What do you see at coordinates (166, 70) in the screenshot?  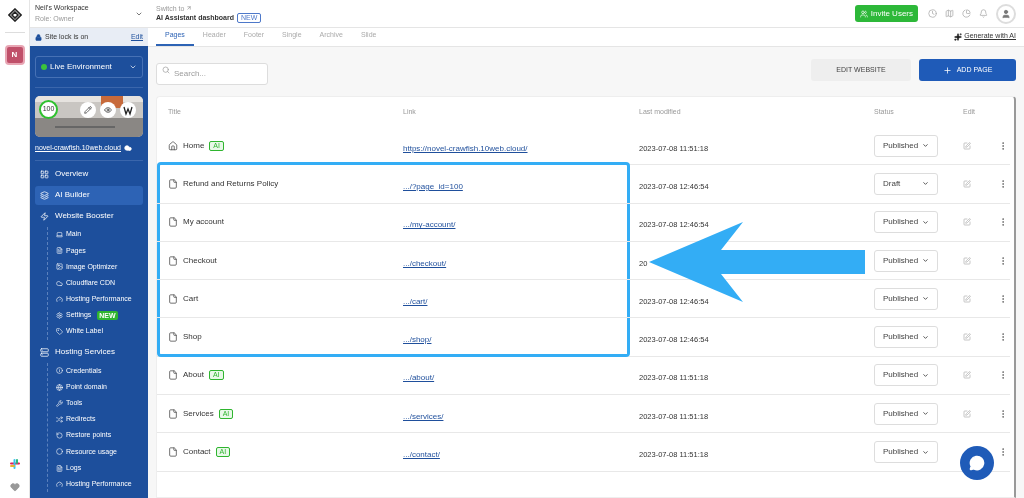 I see `search-icon` at bounding box center [166, 70].